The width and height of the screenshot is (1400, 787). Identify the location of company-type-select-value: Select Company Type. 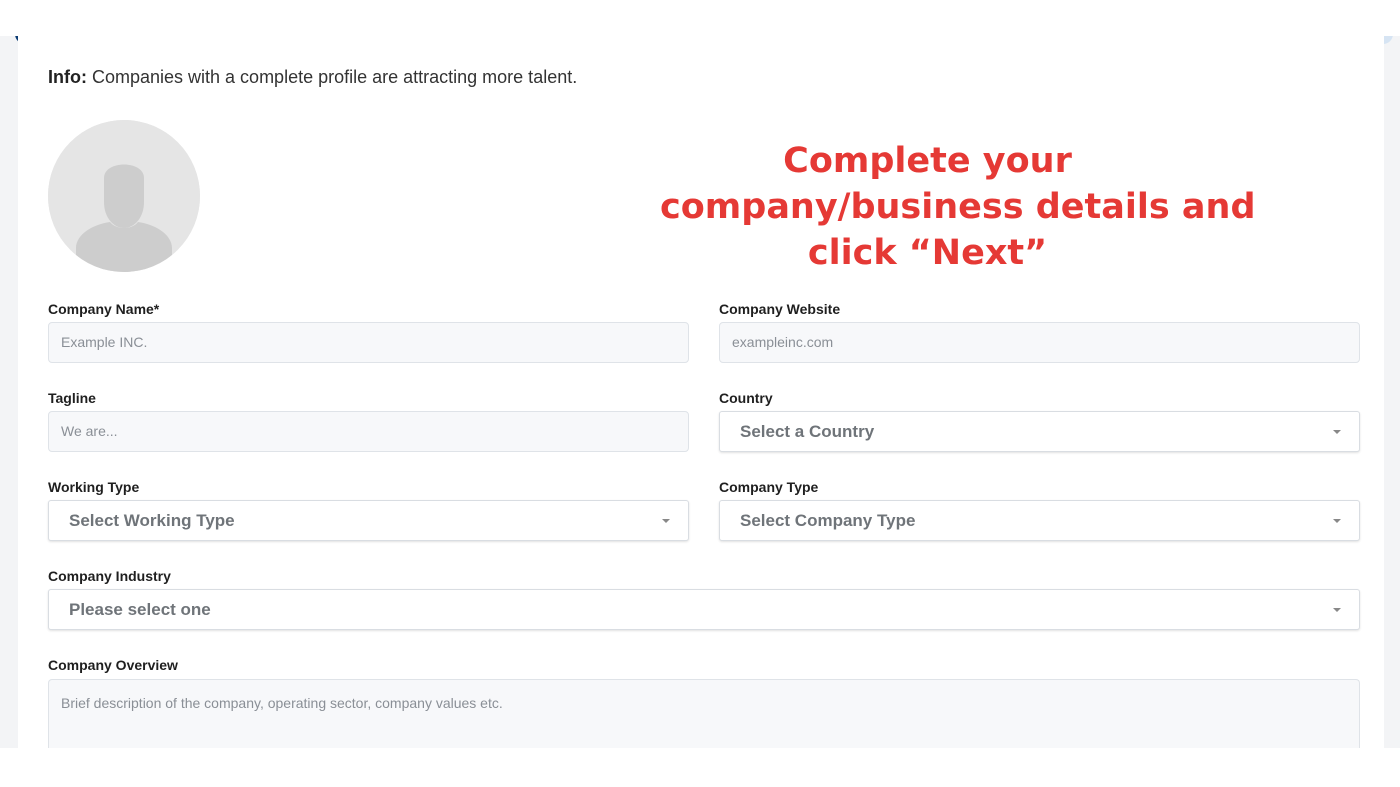
(828, 520).